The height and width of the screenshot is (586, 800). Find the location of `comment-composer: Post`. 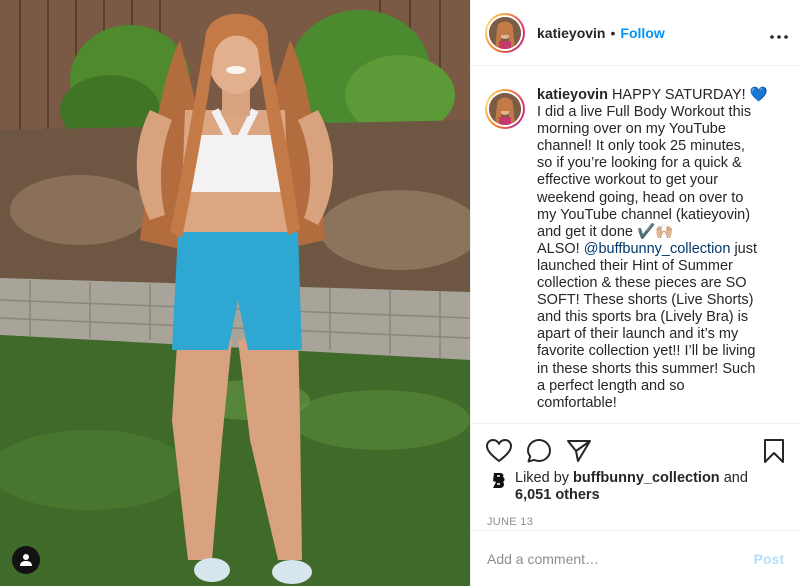

comment-composer: Post is located at coordinates (635, 558).